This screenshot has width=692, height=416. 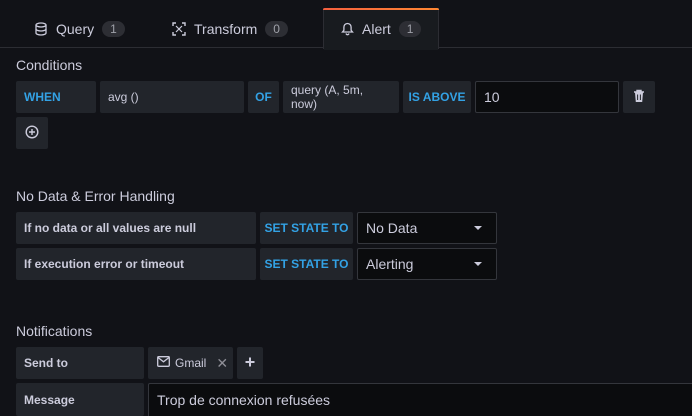 I want to click on when-keyword: WHEN, so click(x=56, y=97).